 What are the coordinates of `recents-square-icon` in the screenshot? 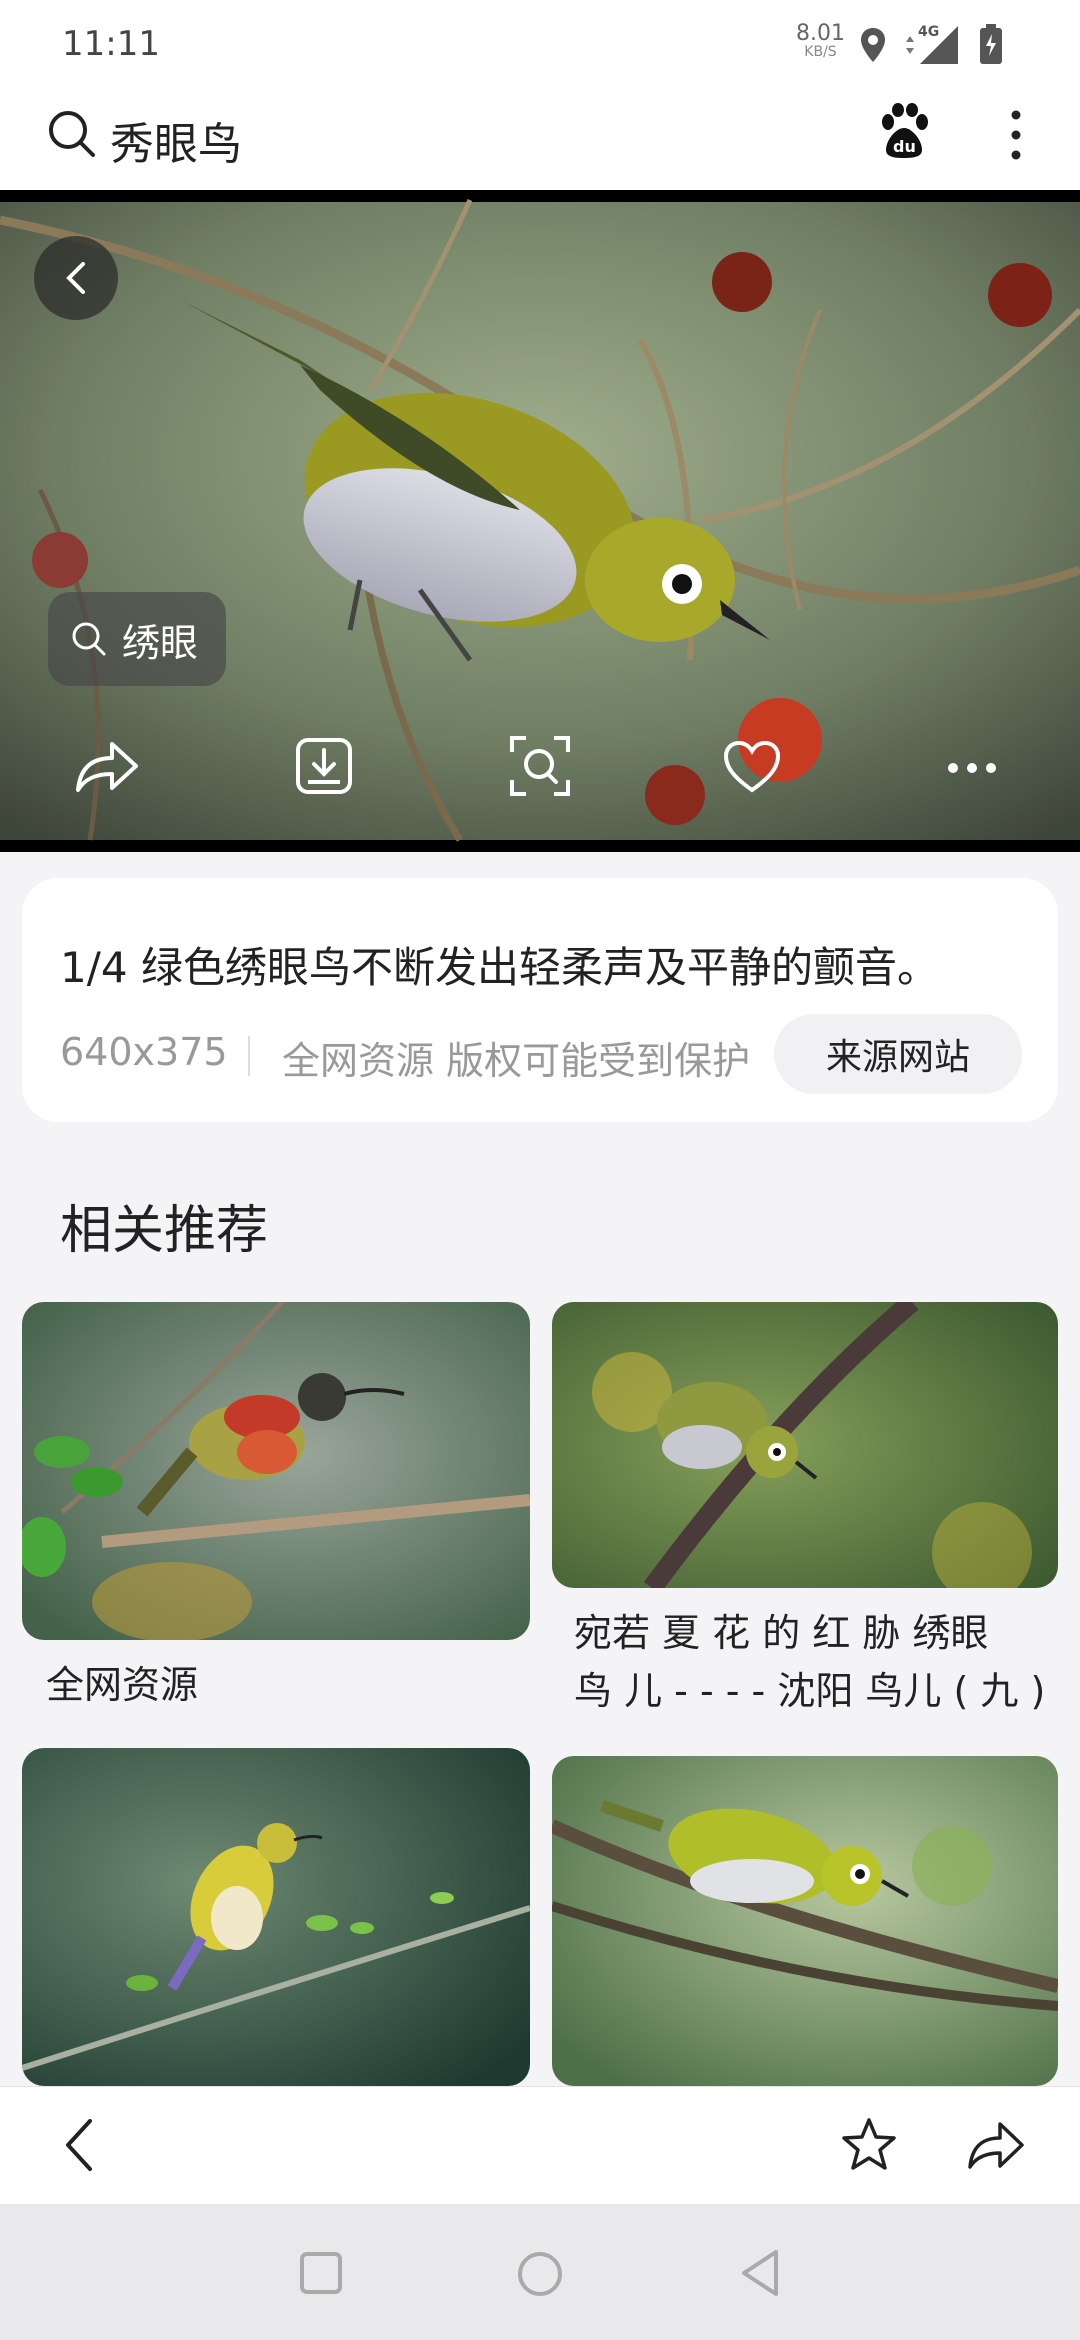 It's located at (321, 2273).